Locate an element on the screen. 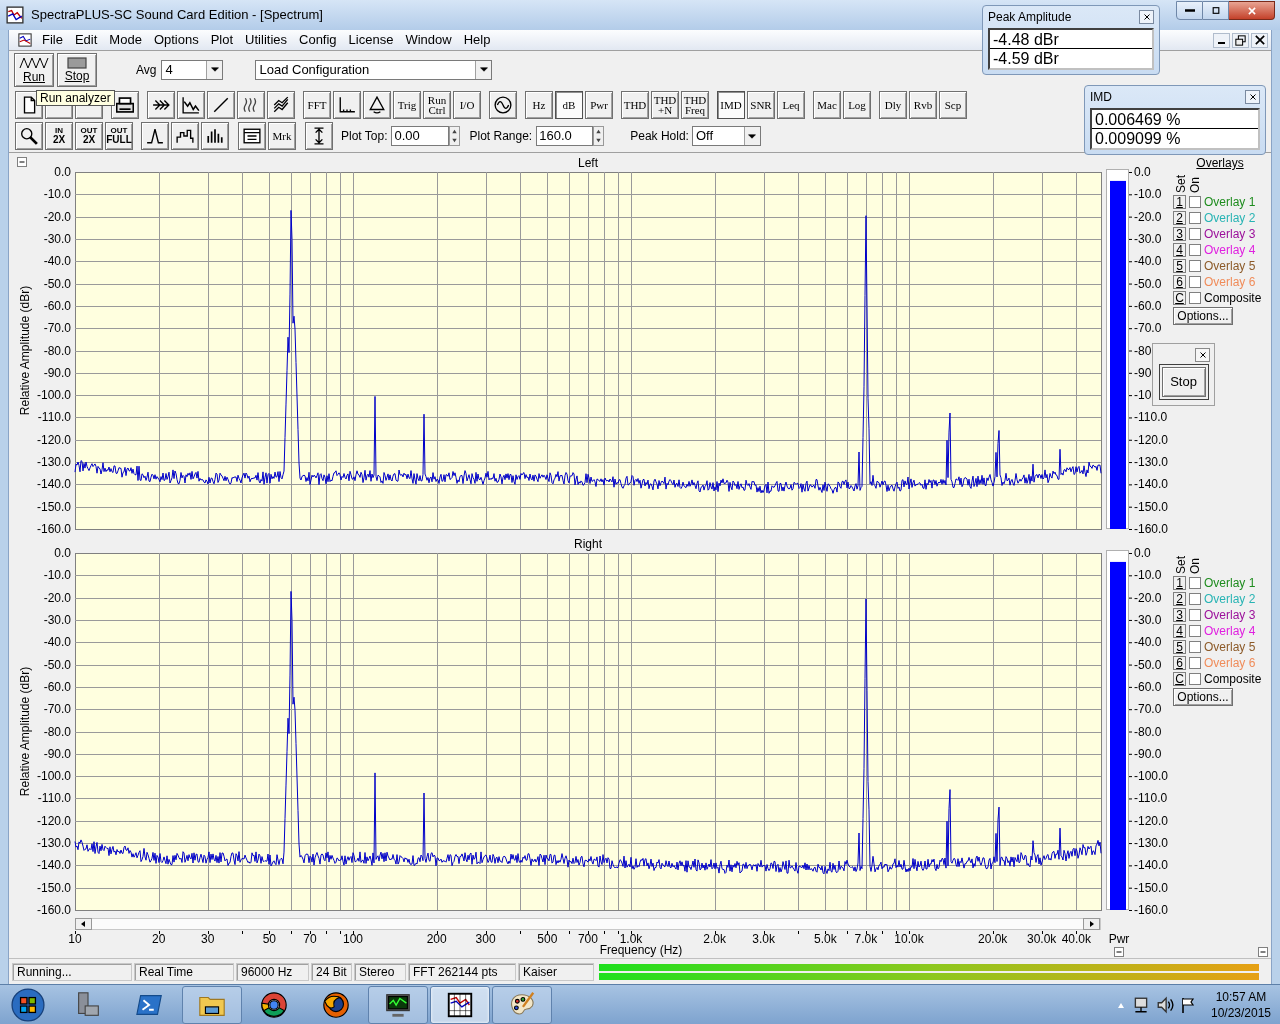 This screenshot has height=1024, width=1280. window-title: Peak Amplitude is located at coordinates (1030, 17).